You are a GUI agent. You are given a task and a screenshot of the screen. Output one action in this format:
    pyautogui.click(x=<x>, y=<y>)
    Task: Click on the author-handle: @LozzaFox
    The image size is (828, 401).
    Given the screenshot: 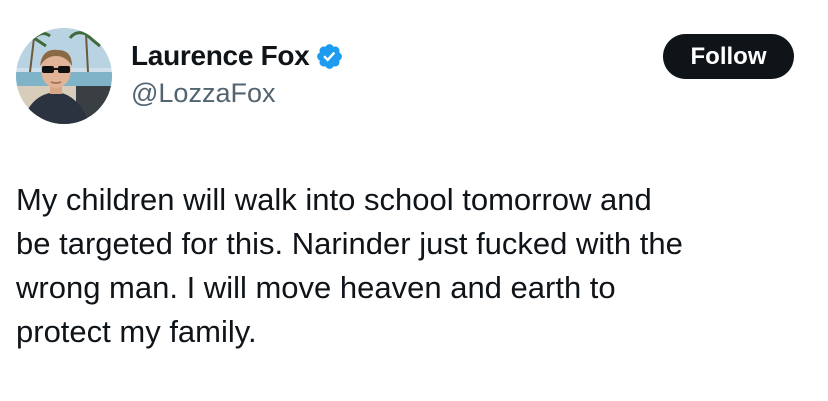 What is the action you would take?
    pyautogui.click(x=203, y=93)
    